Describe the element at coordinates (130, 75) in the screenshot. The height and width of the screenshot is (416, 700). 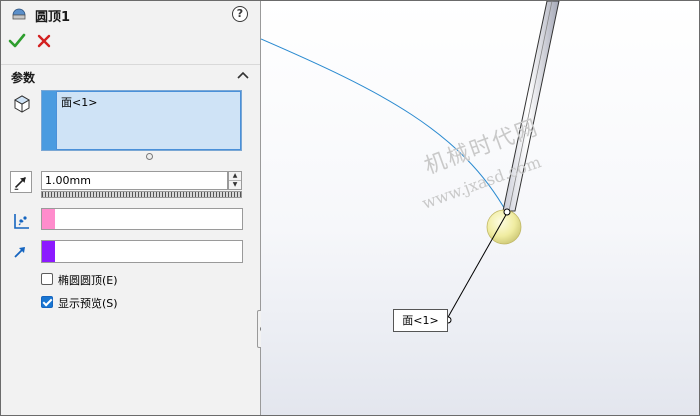
I see `parameters-section-header: 参数` at that location.